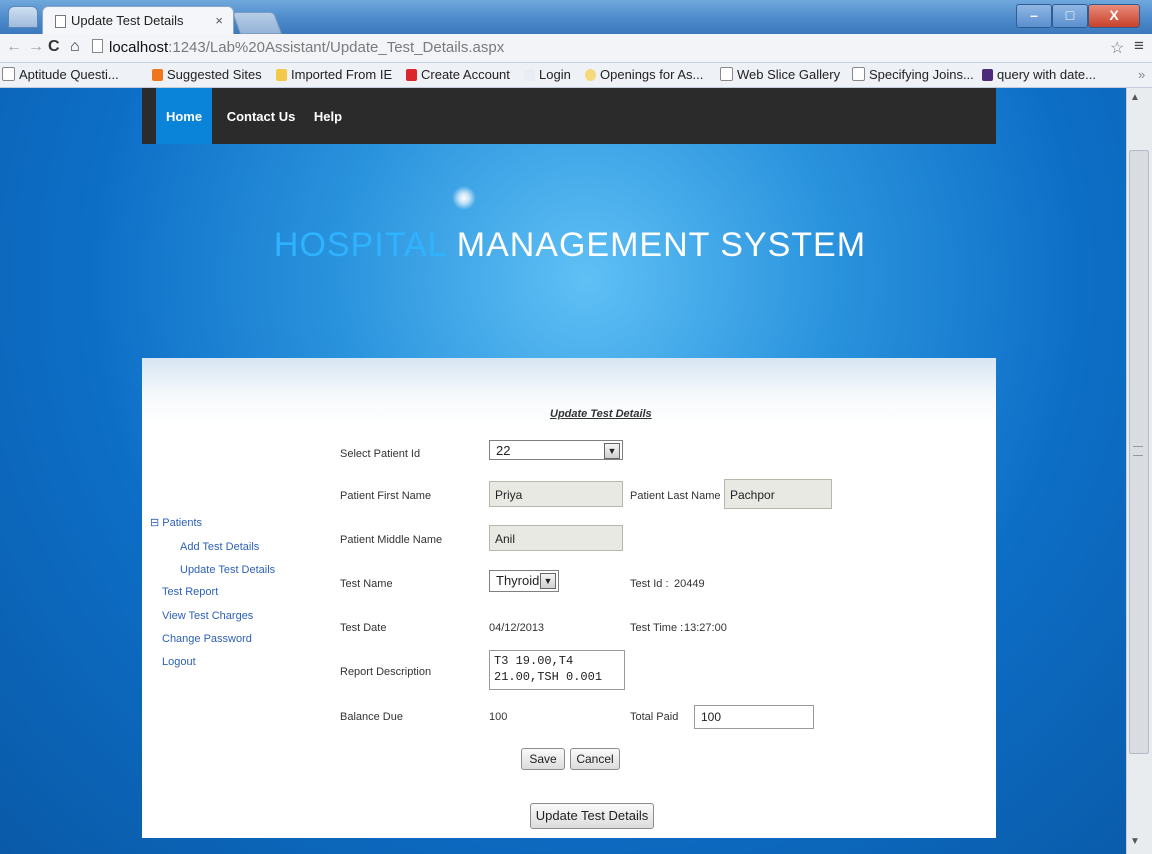 Image resolution: width=1152 pixels, height=854 pixels. I want to click on home-icon: ⌂, so click(75, 47).